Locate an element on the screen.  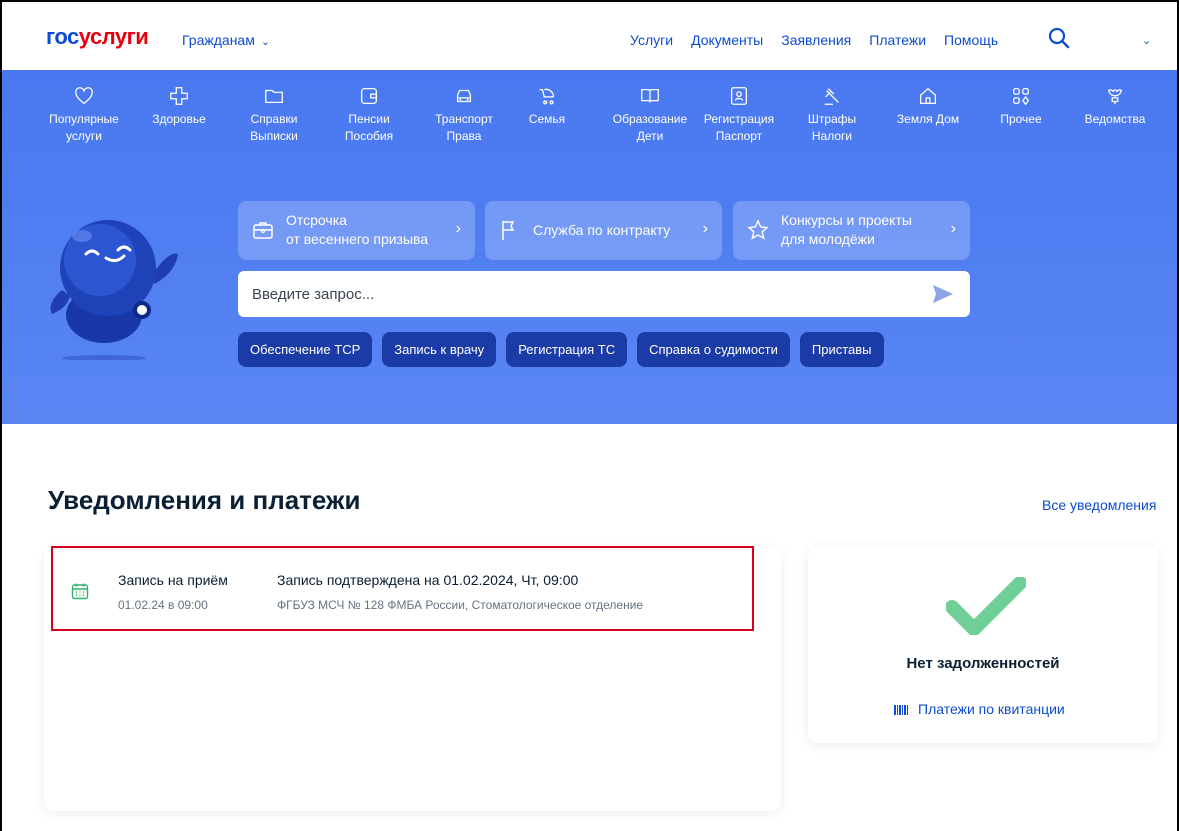
search-box is located at coordinates (604, 294).